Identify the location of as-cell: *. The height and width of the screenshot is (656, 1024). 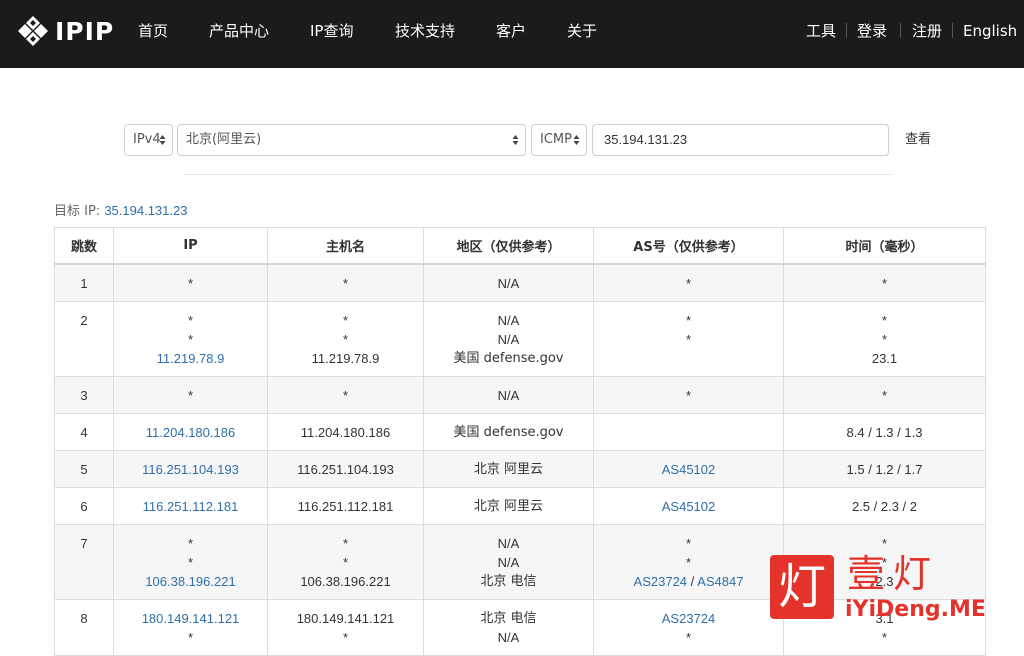
(688, 394).